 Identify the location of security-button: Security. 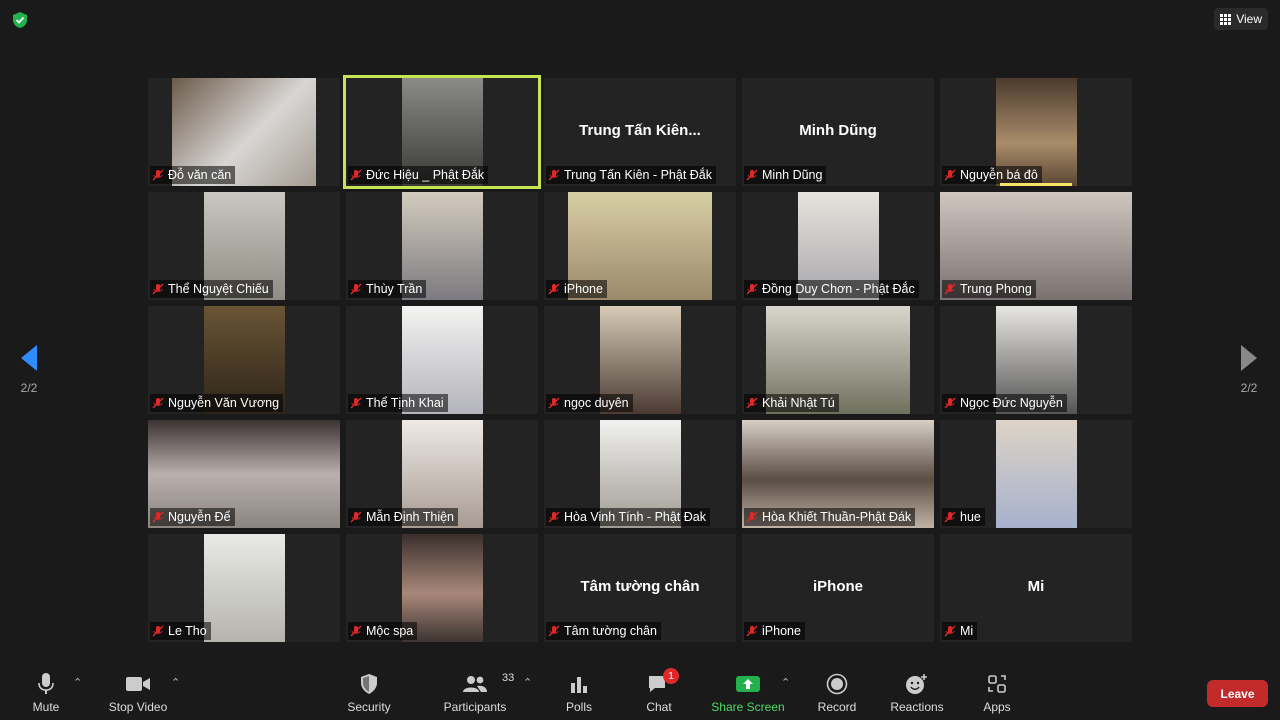
(369, 692).